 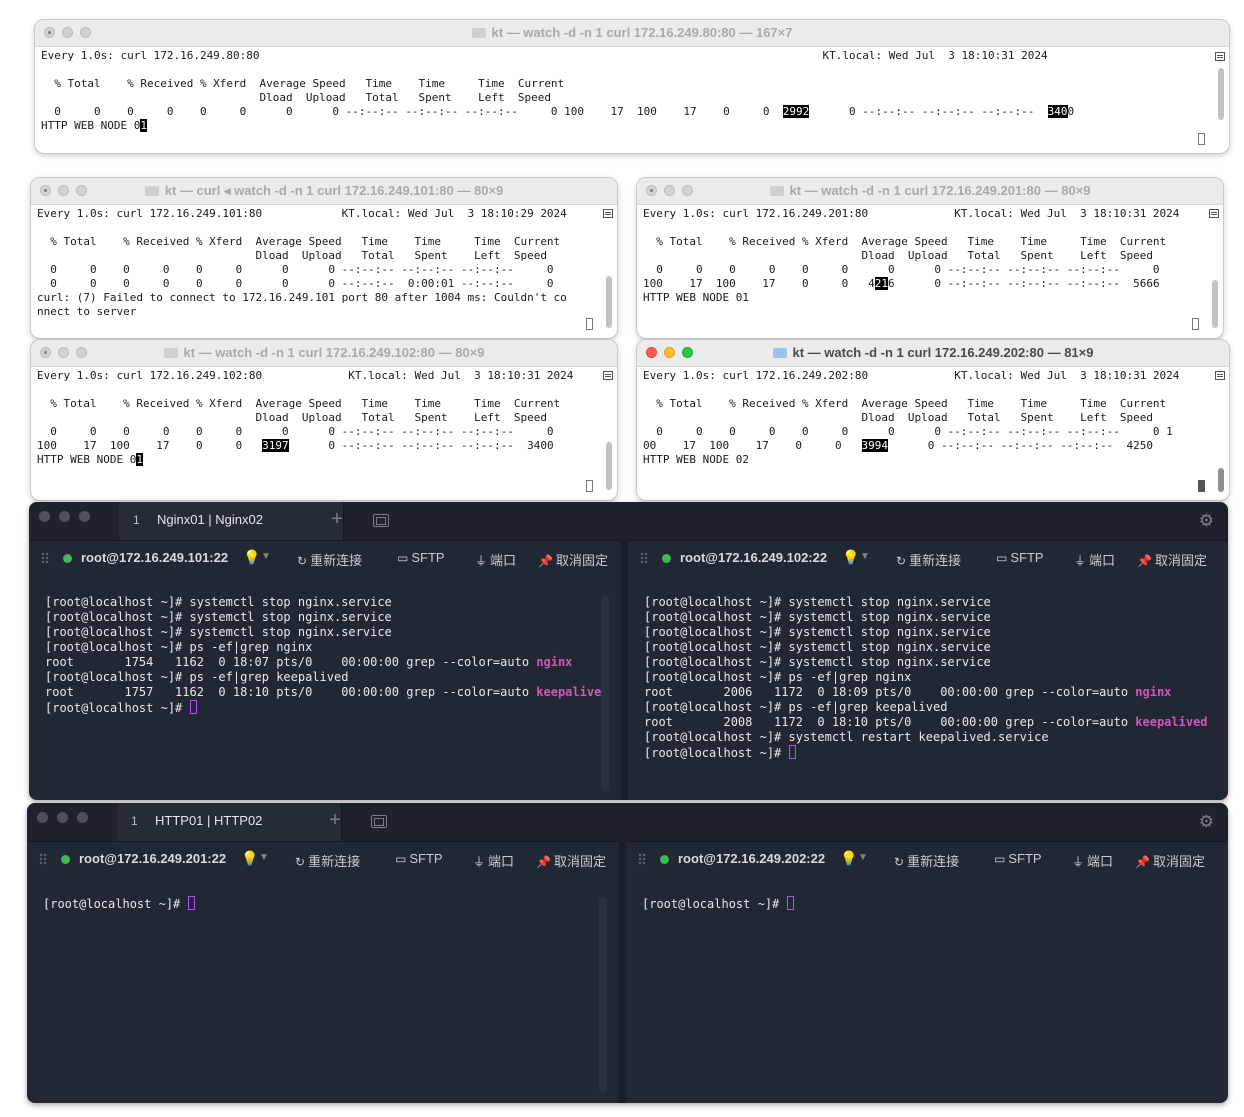 I want to click on host-label: root@172.16.249.101:22, so click(x=155, y=557).